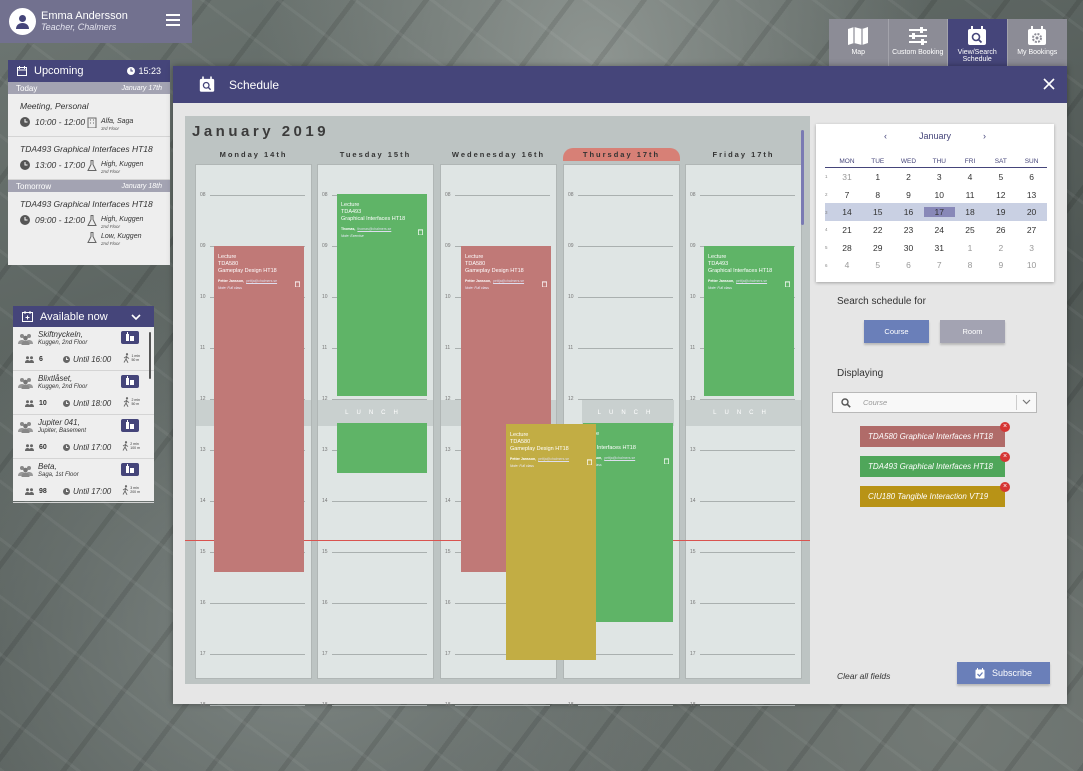  I want to click on calendar-day: 24, so click(939, 230).